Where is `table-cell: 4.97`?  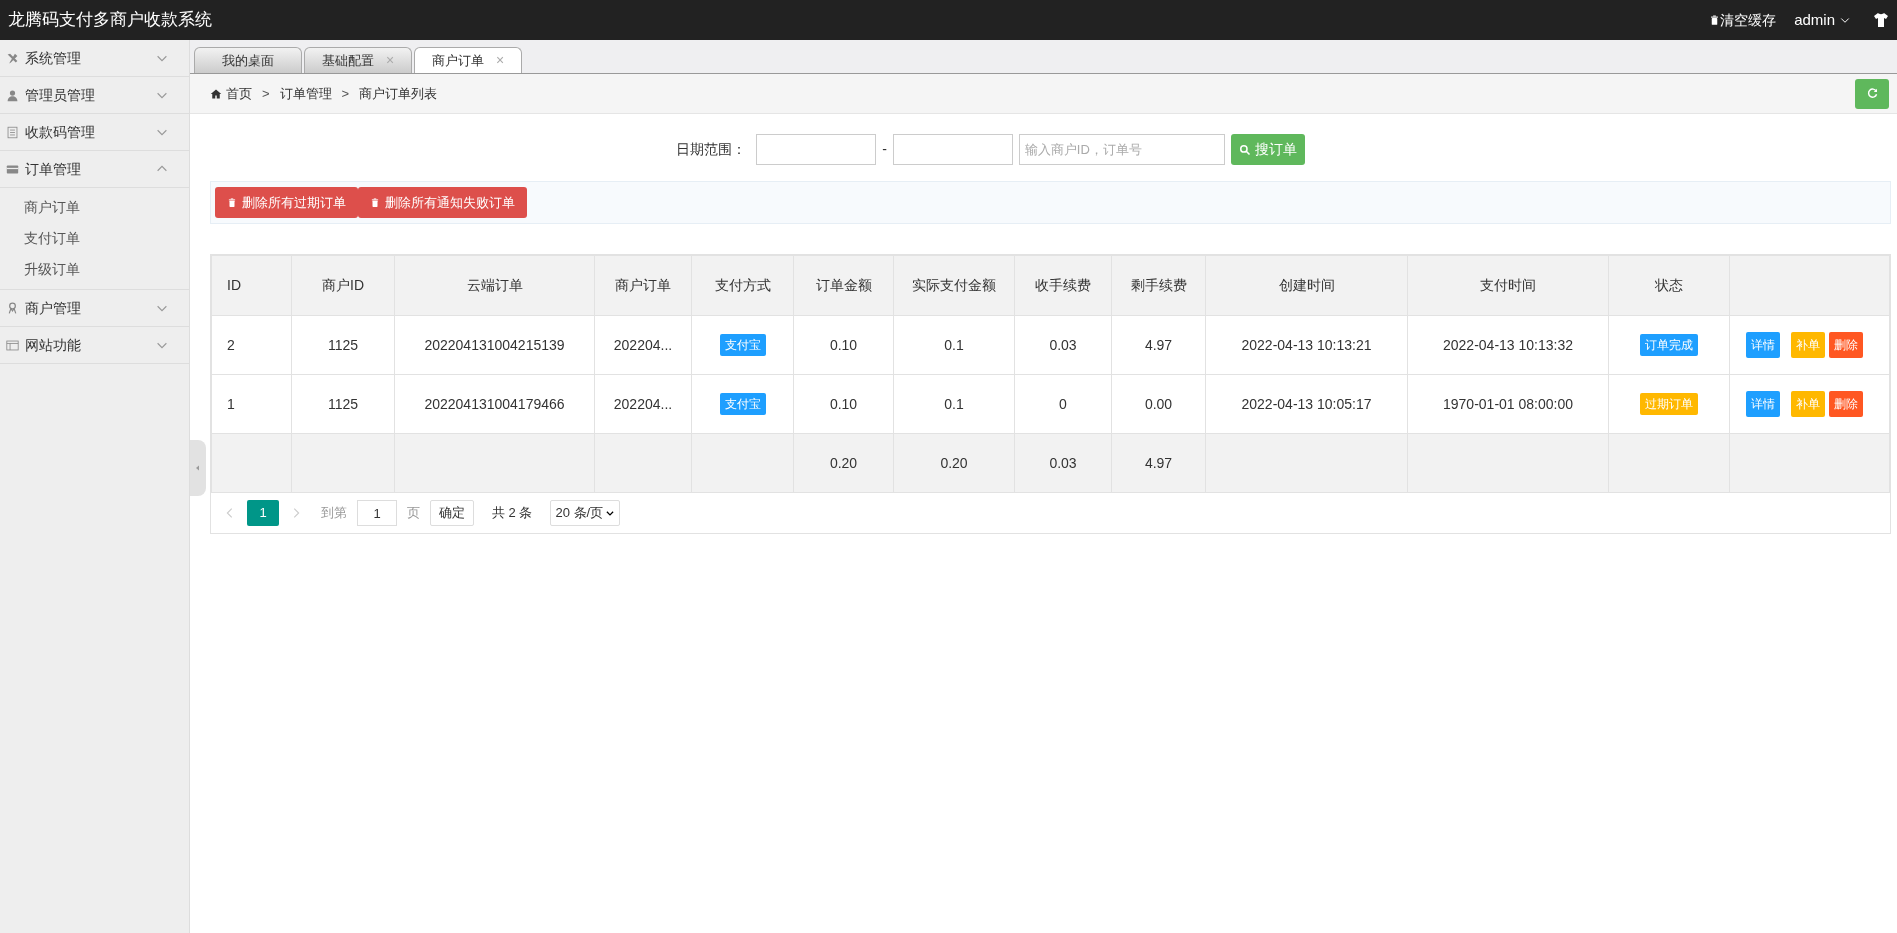
table-cell: 4.97 is located at coordinates (1158, 345).